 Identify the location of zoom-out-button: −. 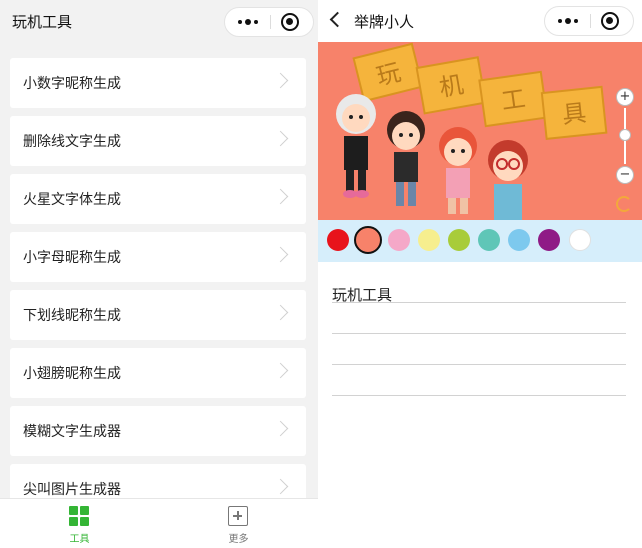
(625, 175).